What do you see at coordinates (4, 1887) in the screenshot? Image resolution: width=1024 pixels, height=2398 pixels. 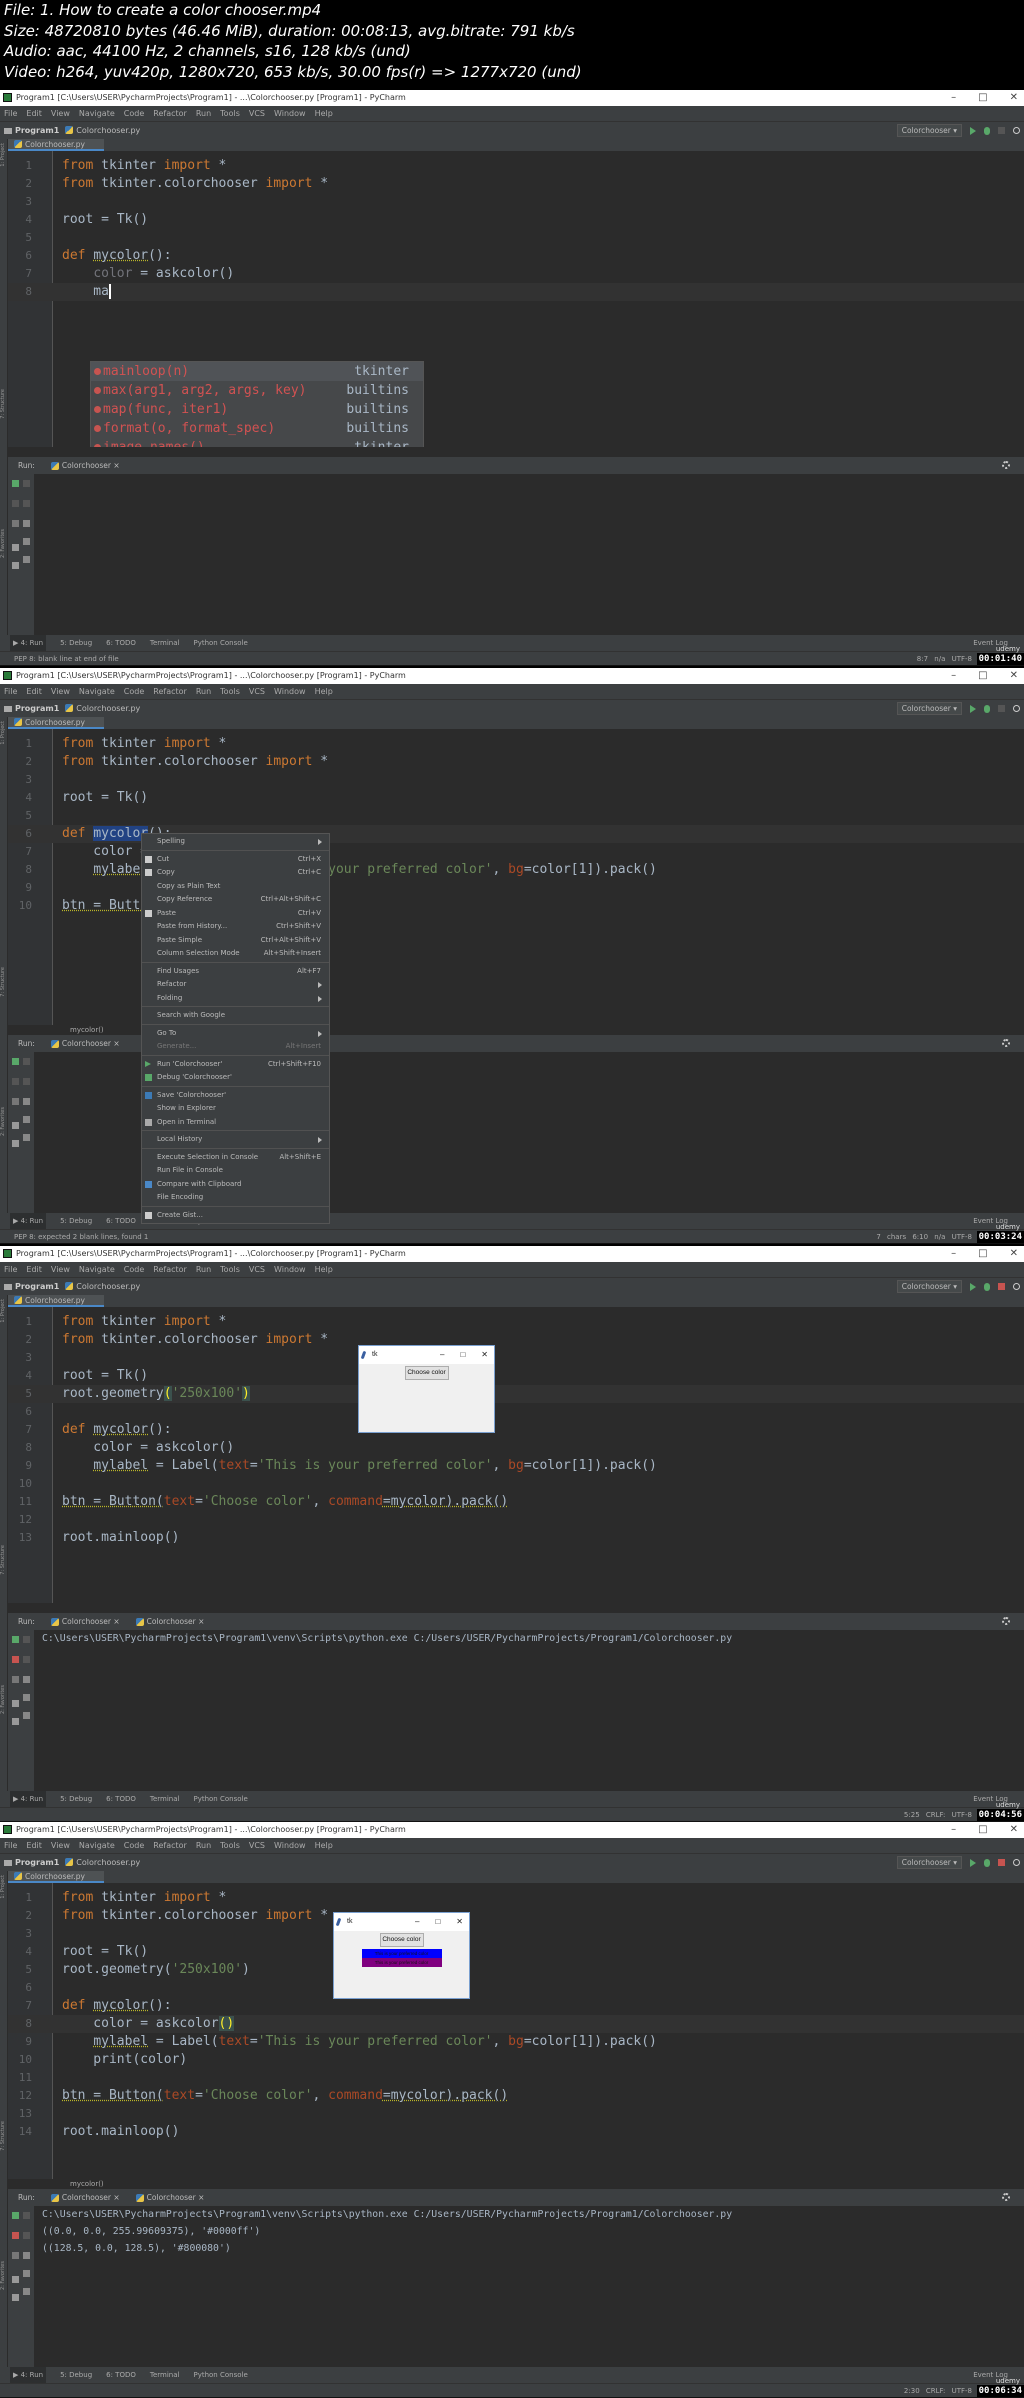 I see `project-tool-label: 1: Project` at bounding box center [4, 1887].